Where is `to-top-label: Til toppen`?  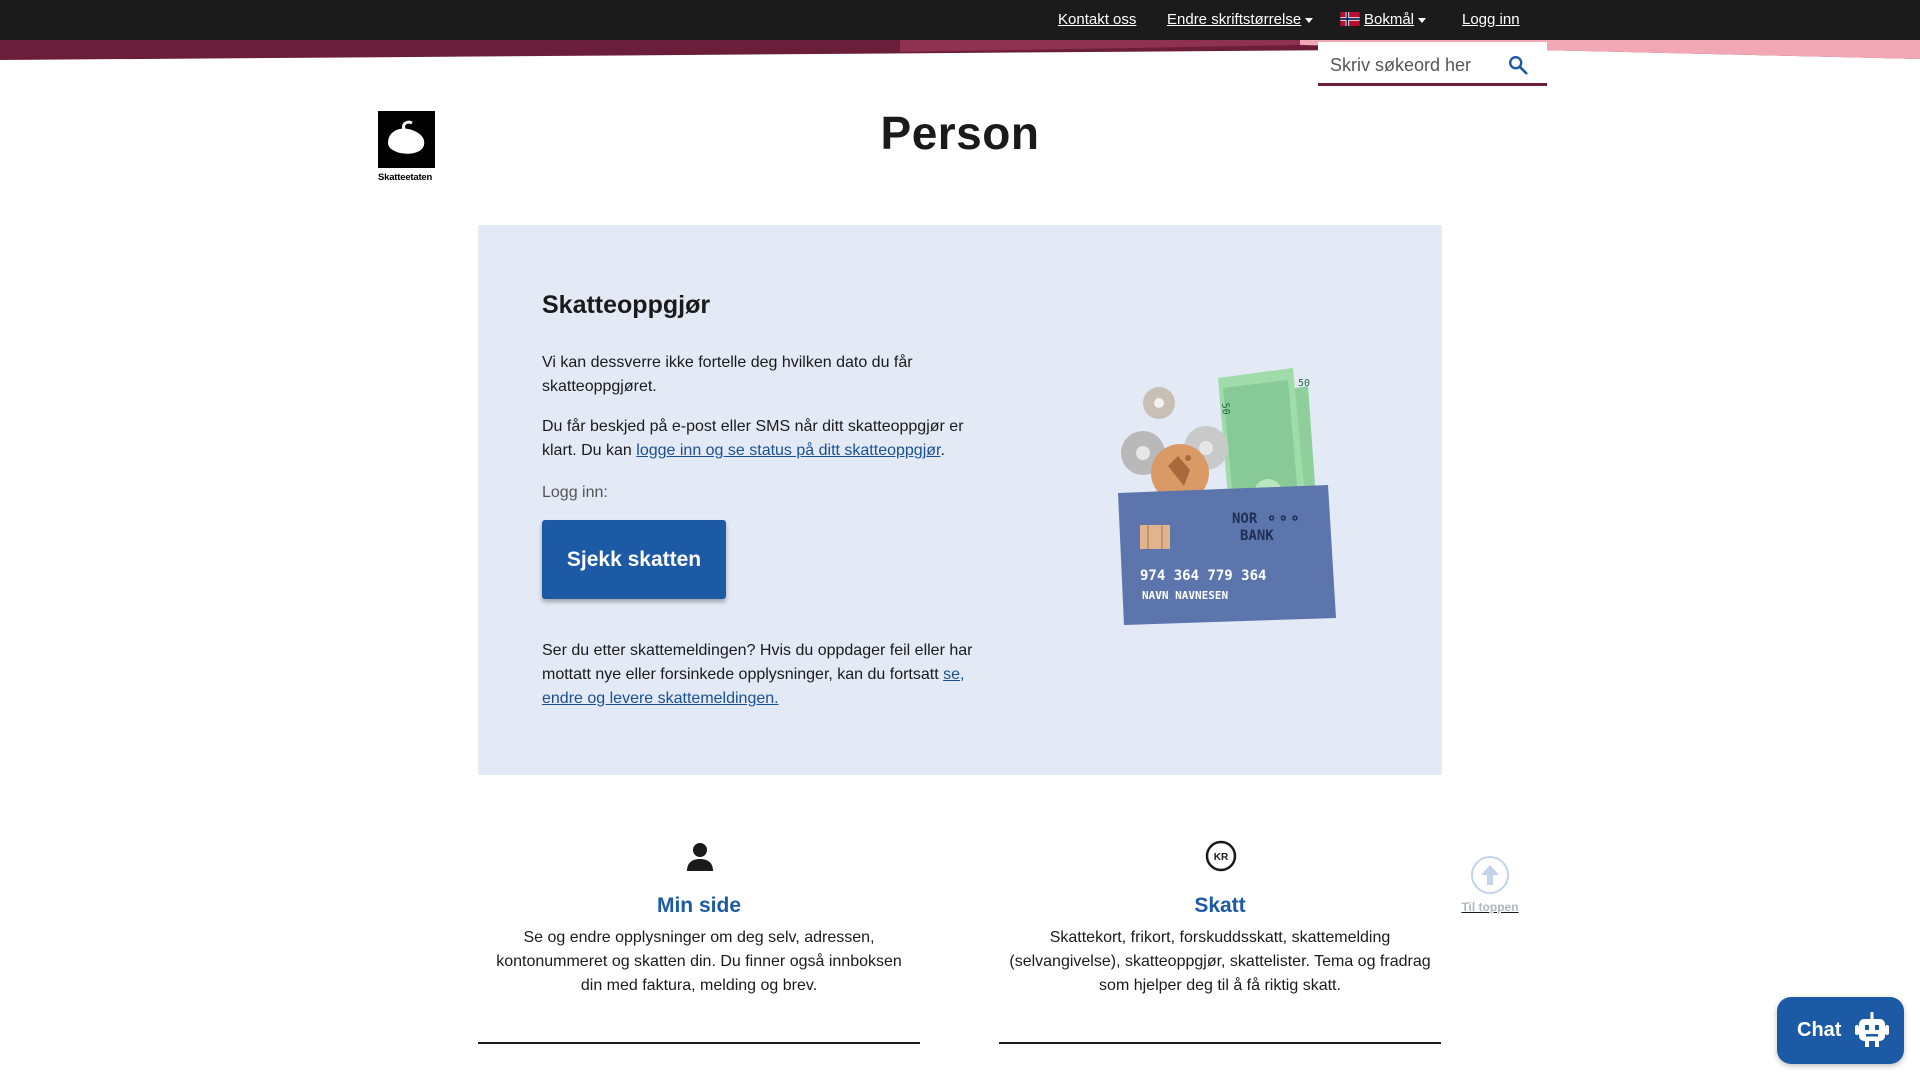
to-top-label: Til toppen is located at coordinates (1490, 907).